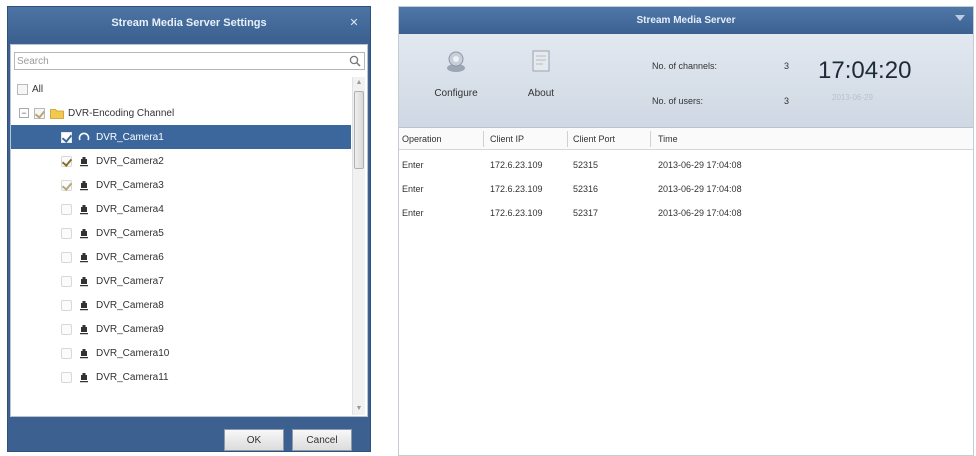 The image size is (976, 456). Describe the element at coordinates (422, 139) in the screenshot. I see `column-header: Operation` at that location.